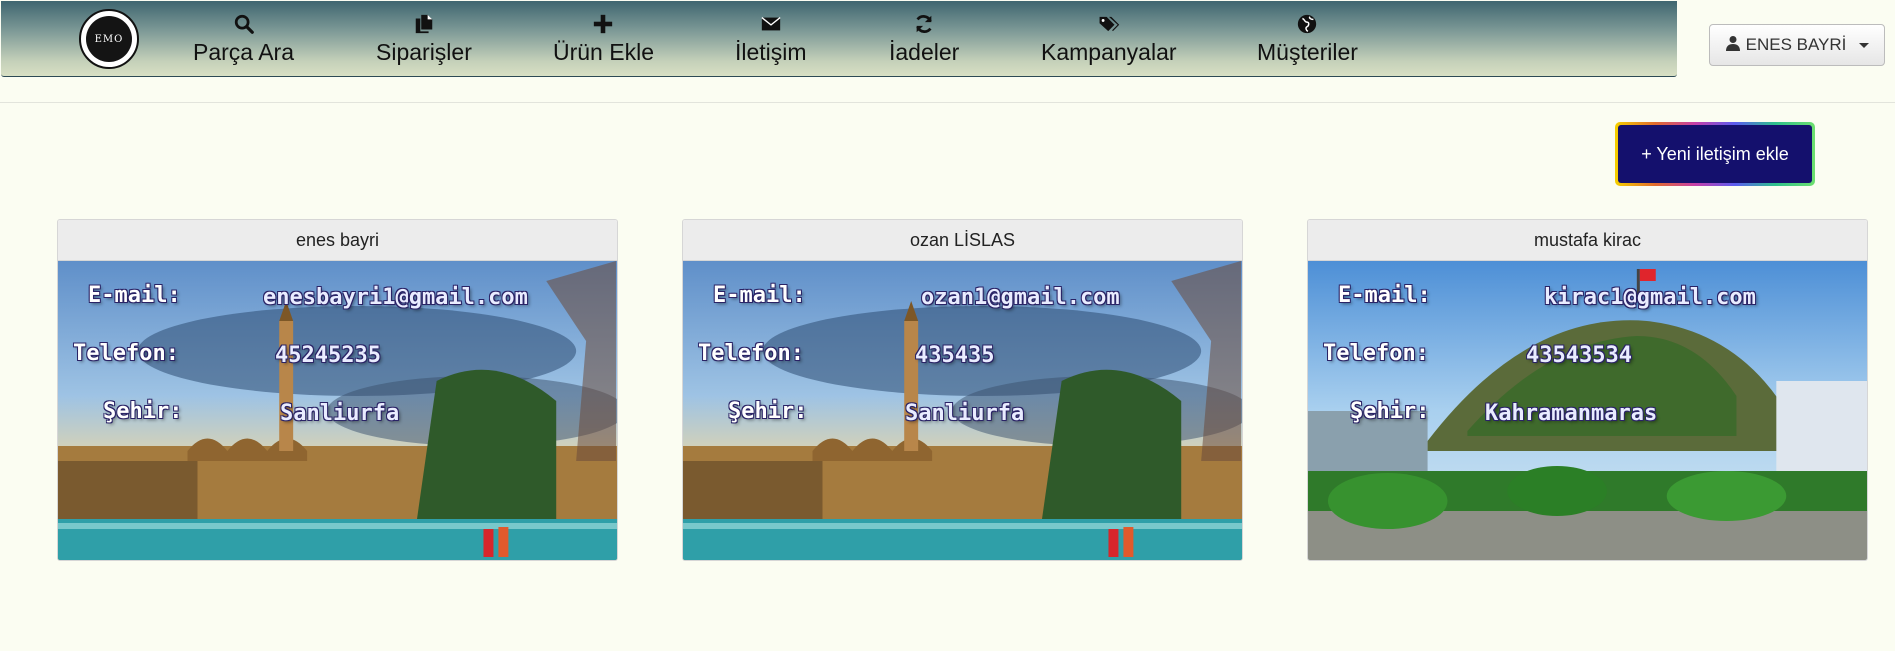 Image resolution: width=1895 pixels, height=651 pixels. What do you see at coordinates (1579, 355) in the screenshot?
I see `phone-value: 43543534` at bounding box center [1579, 355].